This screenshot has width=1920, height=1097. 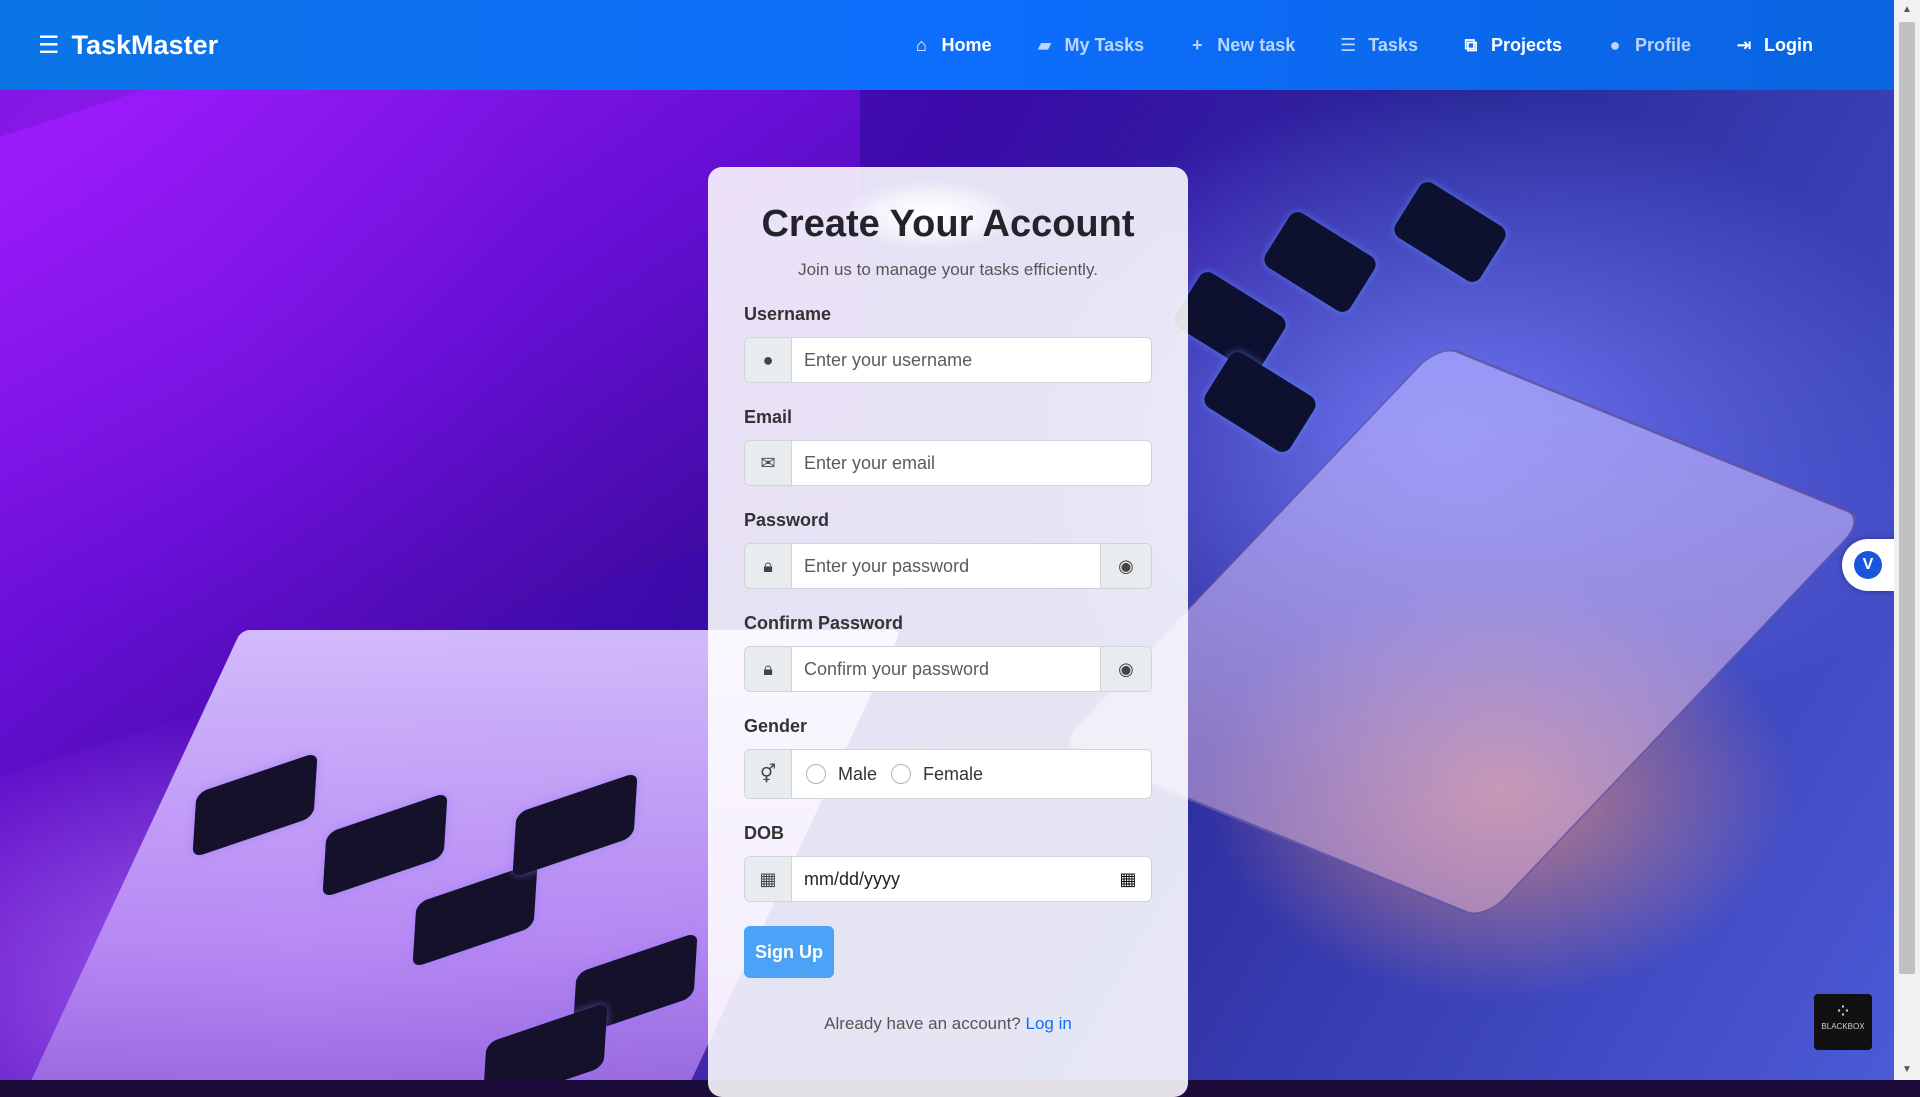 I want to click on nav-login: ⇥ Login, so click(x=1773, y=45).